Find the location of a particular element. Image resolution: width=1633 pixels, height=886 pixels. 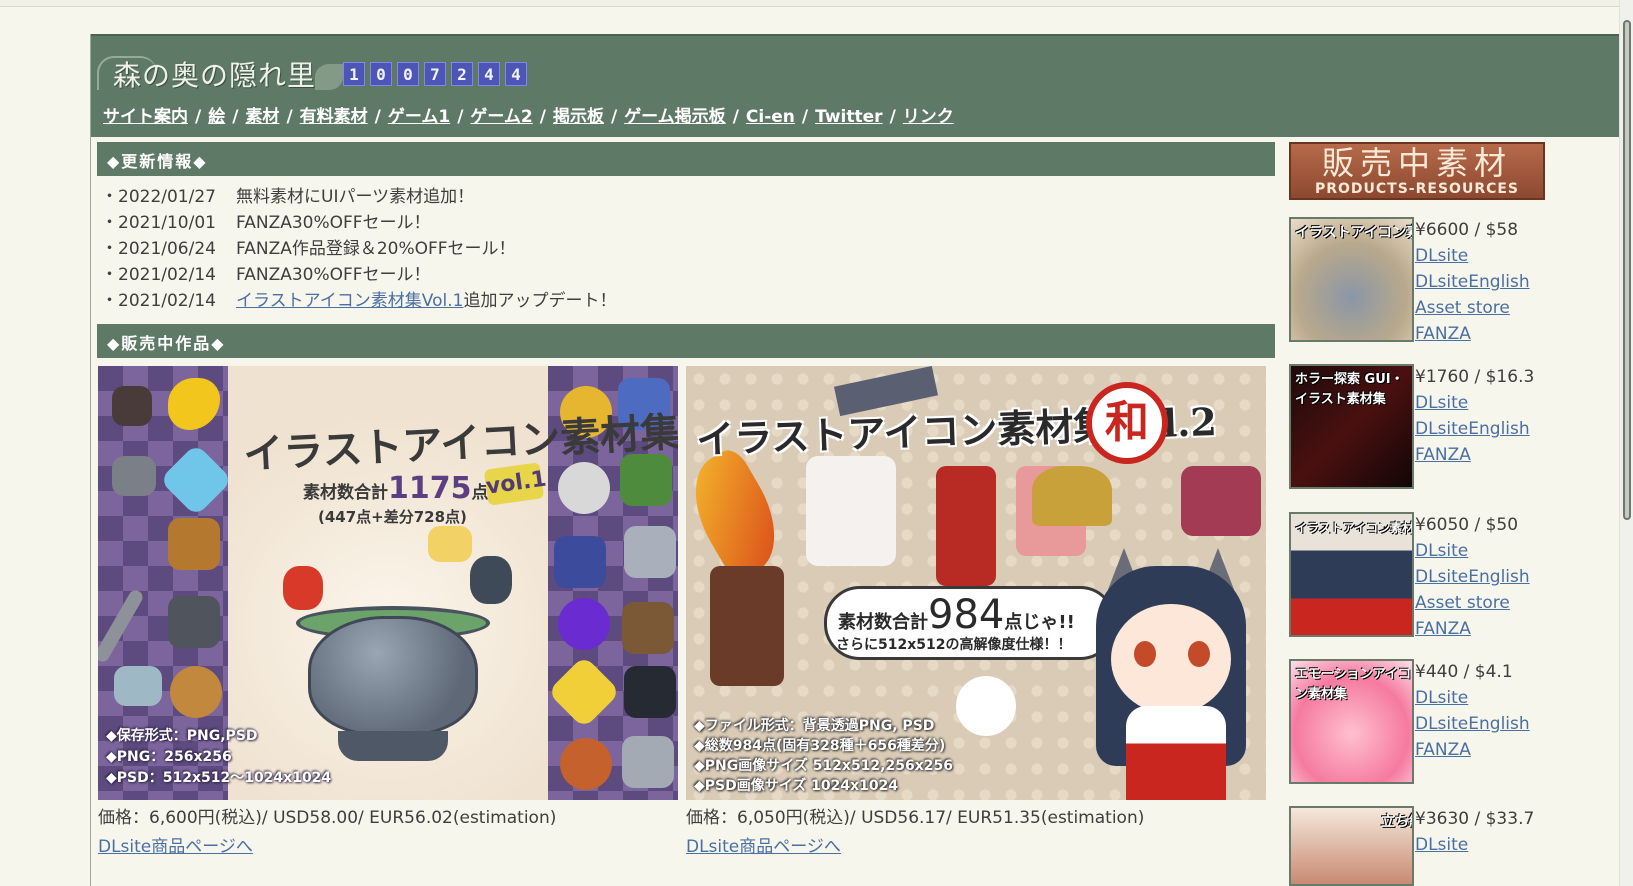

banner-resolution-note: さらに512x512の高解像度仕様！！ is located at coordinates (954, 645).